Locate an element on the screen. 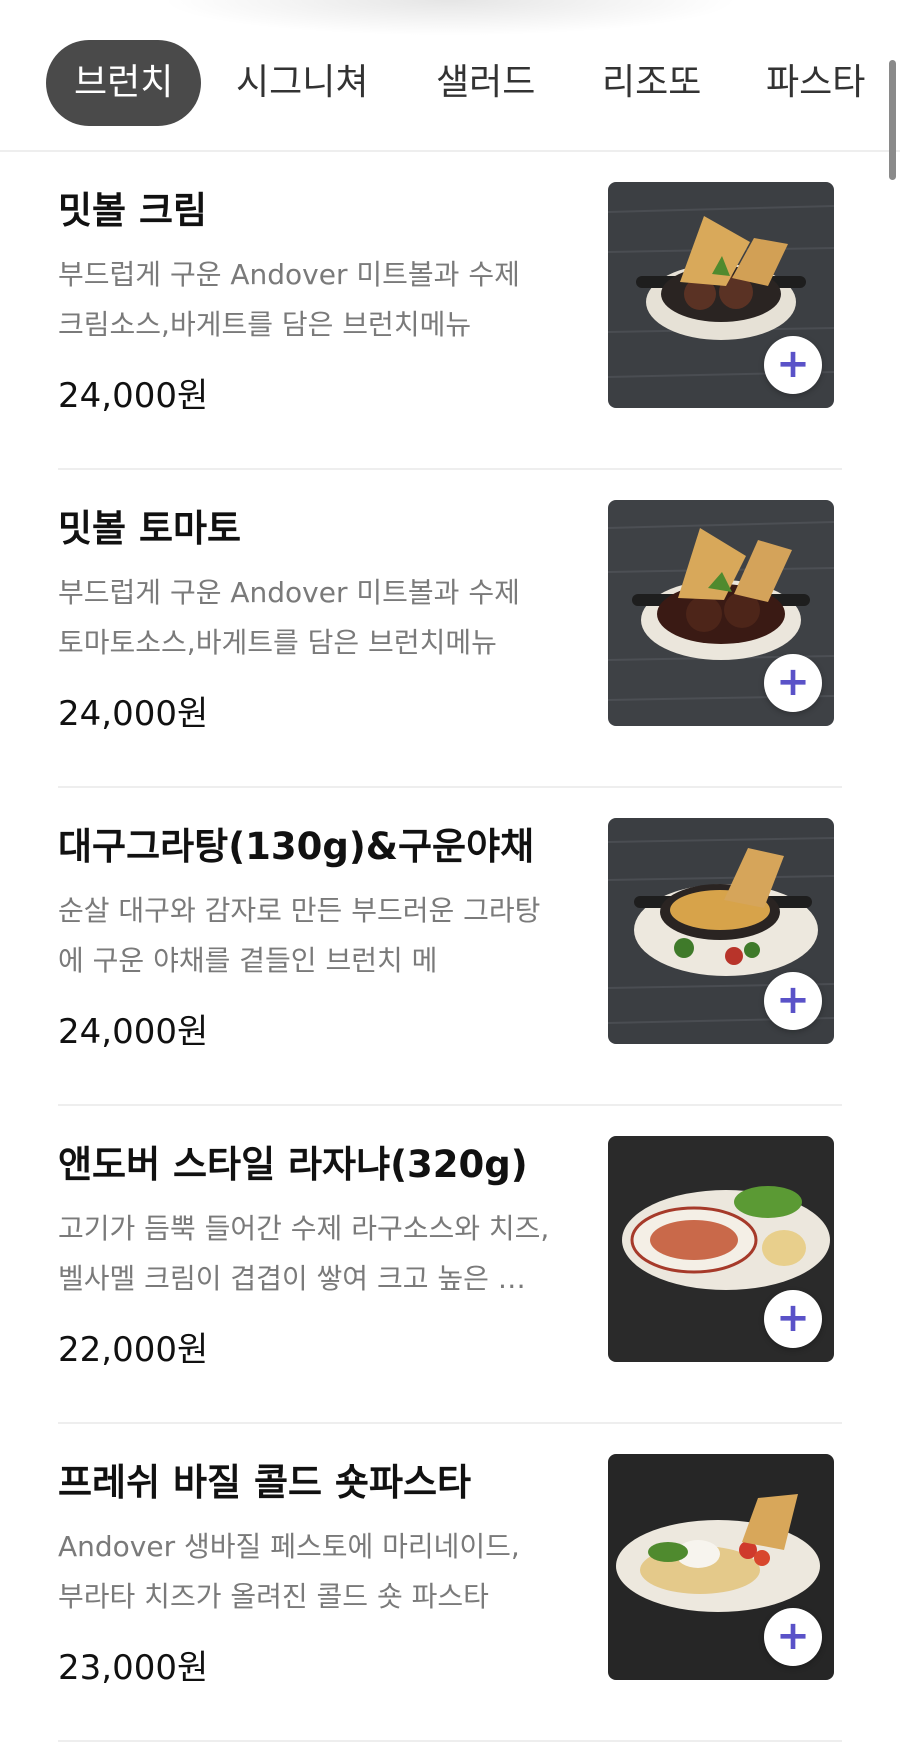 The height and width of the screenshot is (1754, 900). menu-item-desc-line: 부라타 치즈가 올려진 콜드 숏 파스타 is located at coordinates (273, 1596).